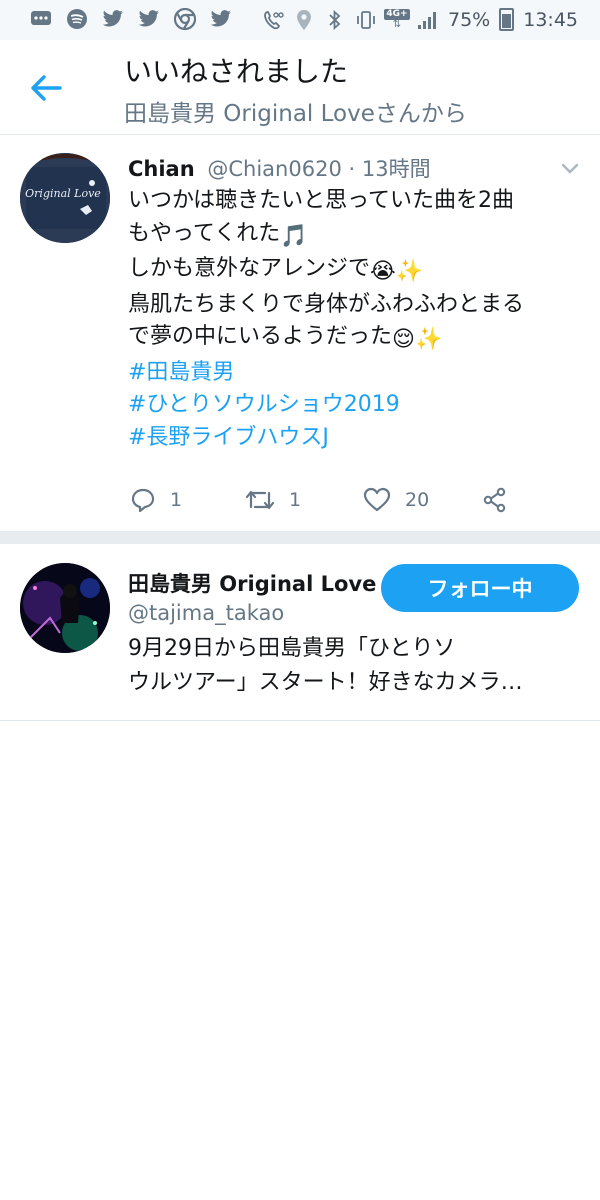 The height and width of the screenshot is (1200, 600). What do you see at coordinates (295, 114) in the screenshot?
I see `page-subtitle: 田島貴男 Original Loveさんから` at bounding box center [295, 114].